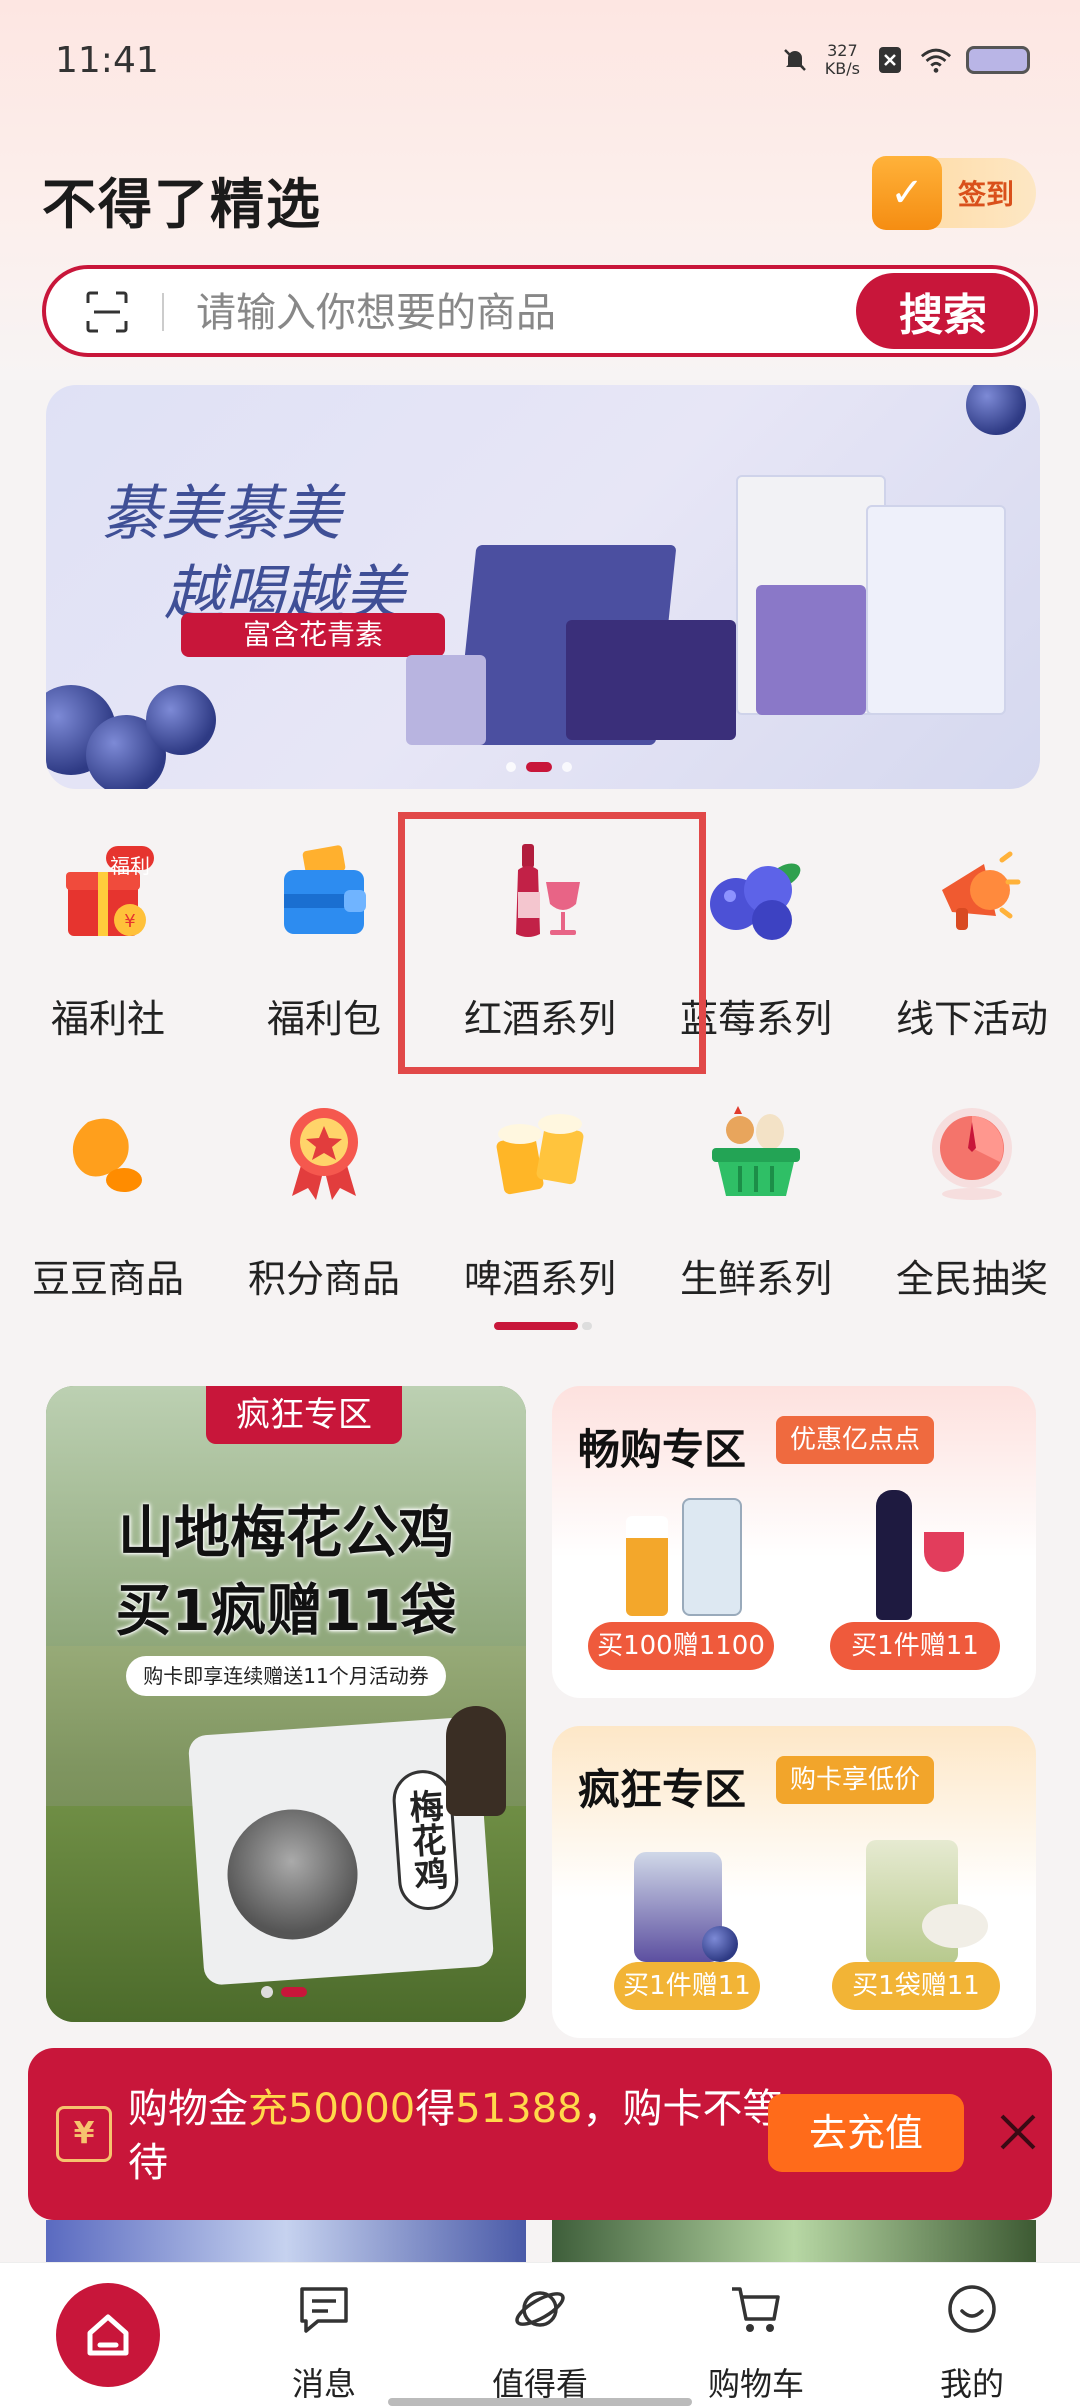  What do you see at coordinates (304, 1415) in the screenshot?
I see `promo-left-tag: 疯狂专区` at bounding box center [304, 1415].